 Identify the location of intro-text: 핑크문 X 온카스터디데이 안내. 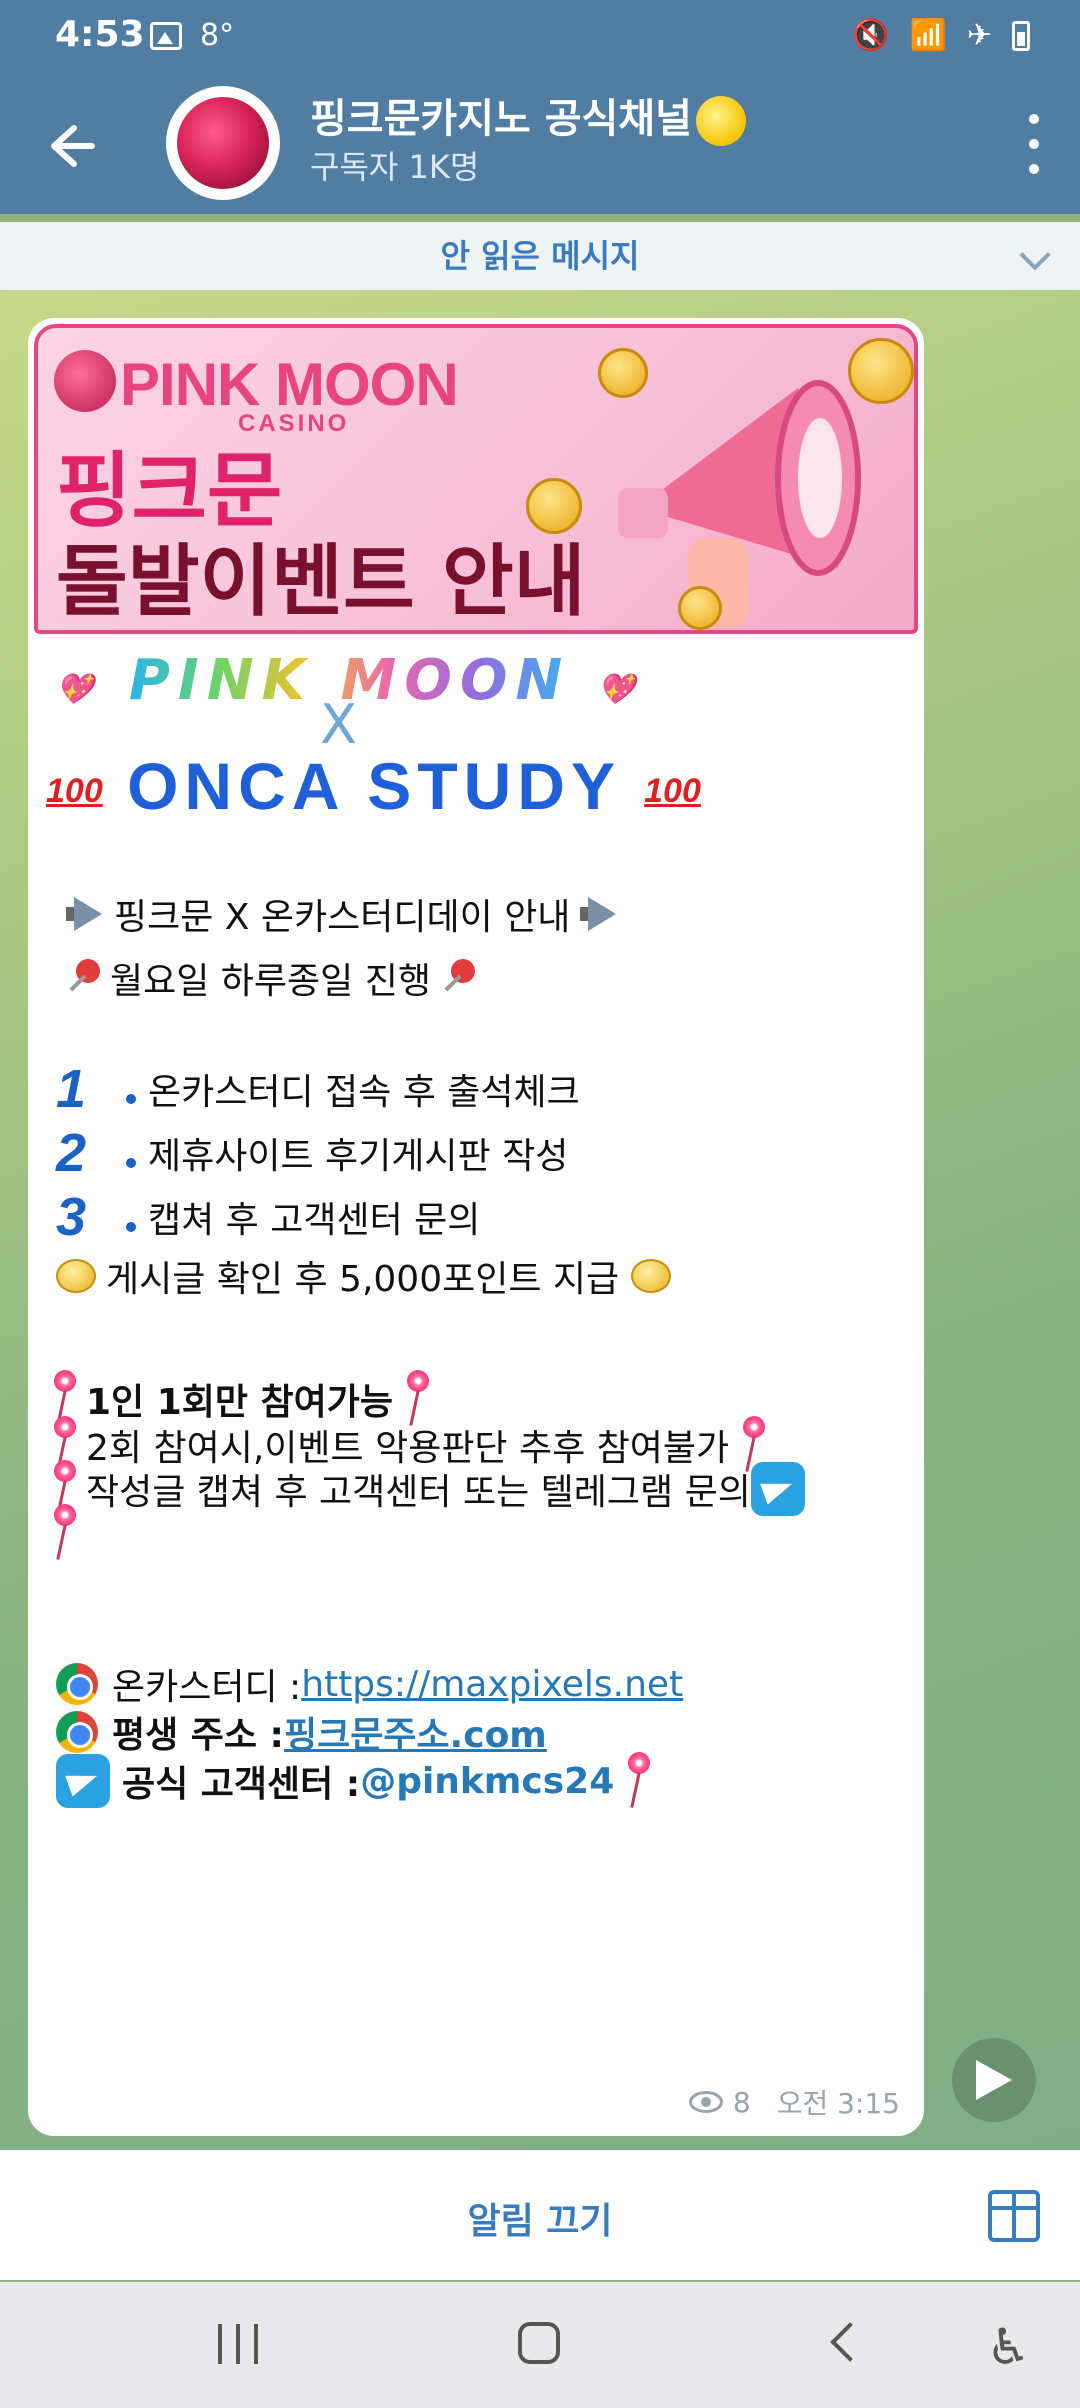
(342, 917).